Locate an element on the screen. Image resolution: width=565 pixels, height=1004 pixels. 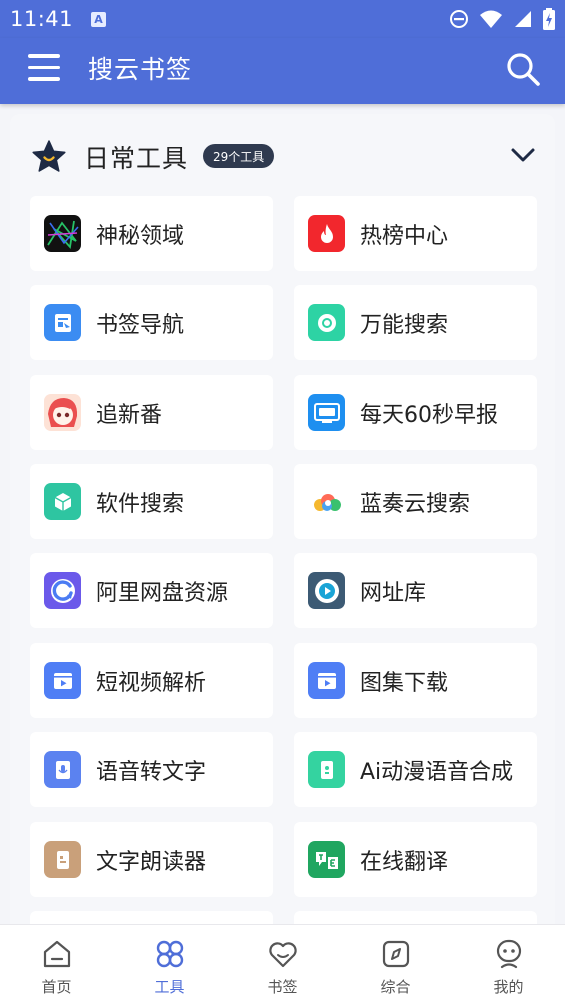
flame-icon is located at coordinates (326, 233).